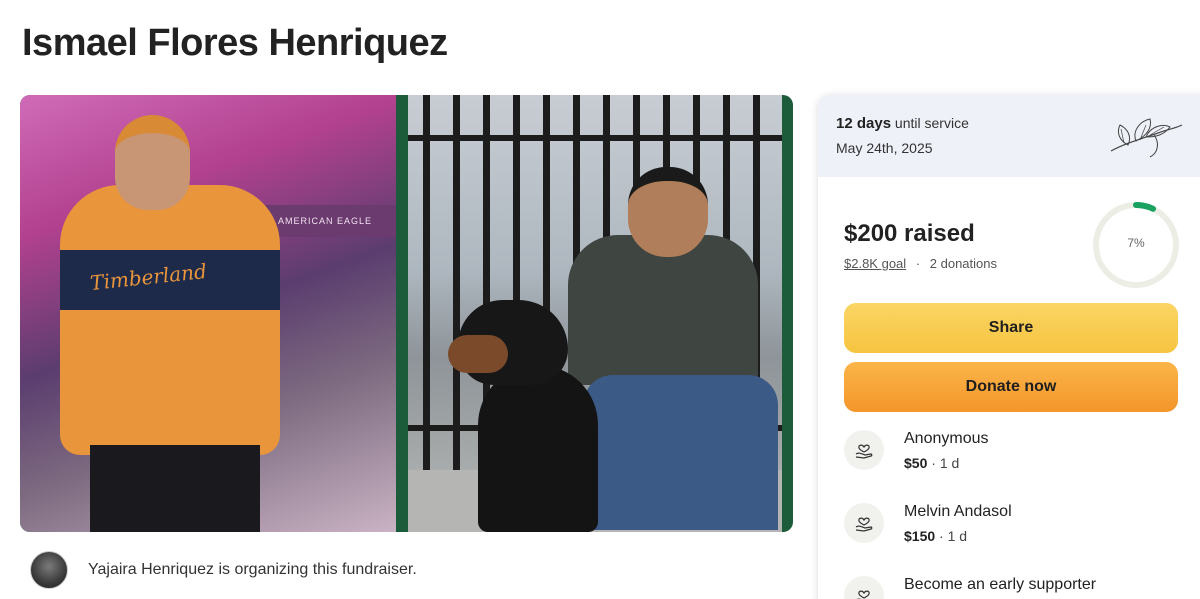  Describe the element at coordinates (909, 233) in the screenshot. I see `amount-raised: $200 raised` at that location.